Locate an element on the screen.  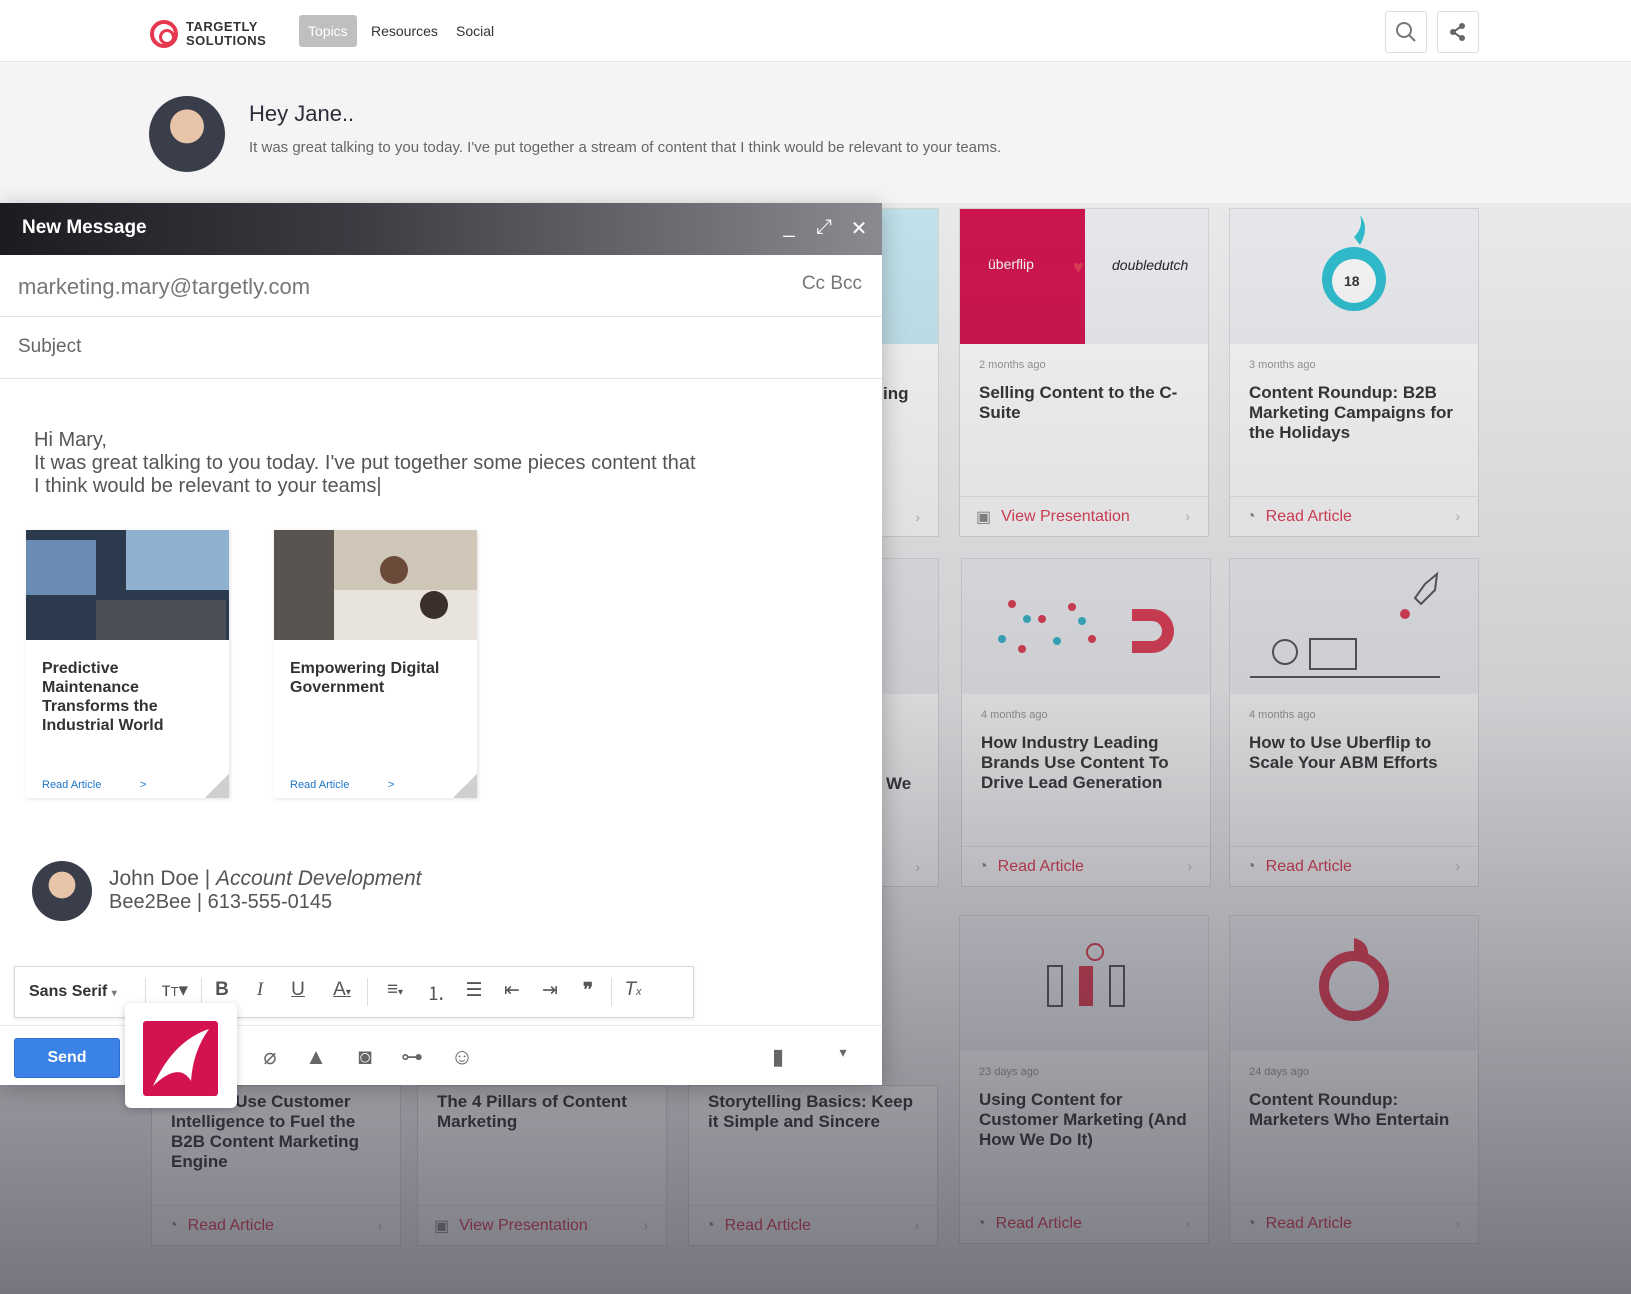
font-family-select: Sans Serif ▾ is located at coordinates (73, 992).